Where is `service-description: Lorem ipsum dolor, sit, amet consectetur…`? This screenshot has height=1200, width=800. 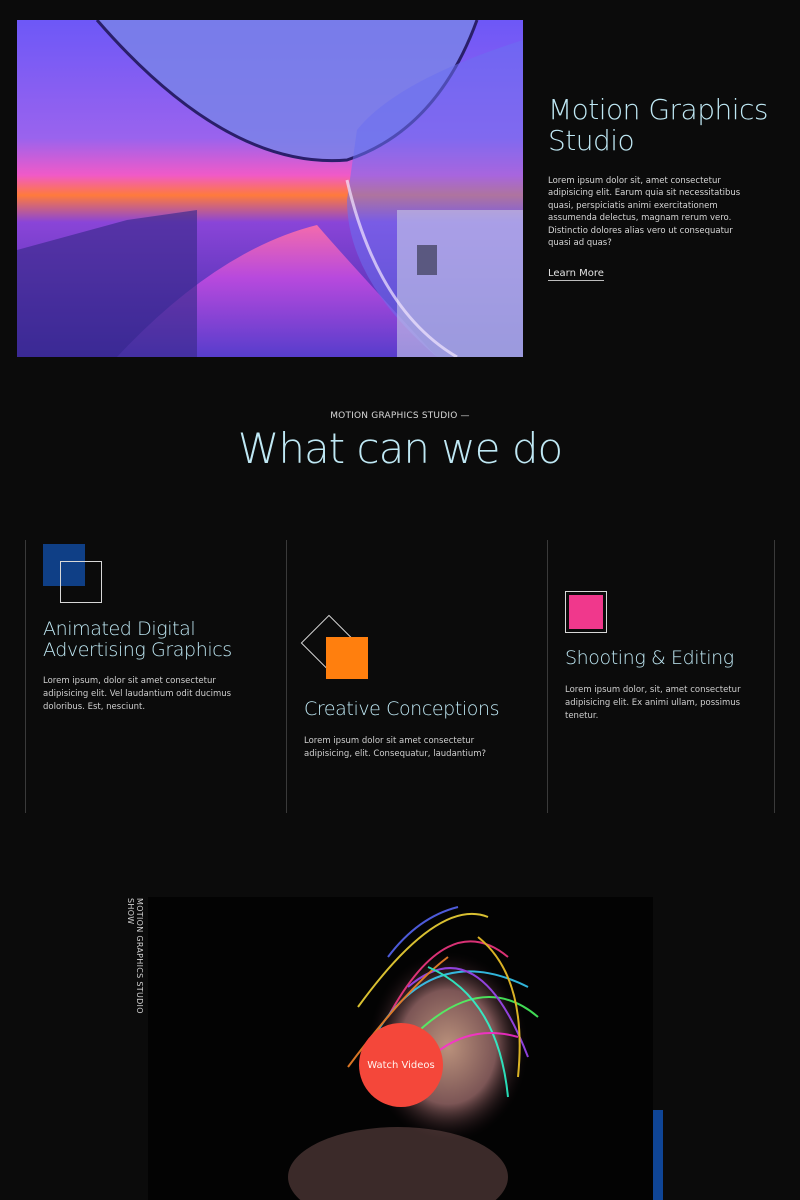 service-description: Lorem ipsum dolor, sit, amet consectetur… is located at coordinates (653, 703).